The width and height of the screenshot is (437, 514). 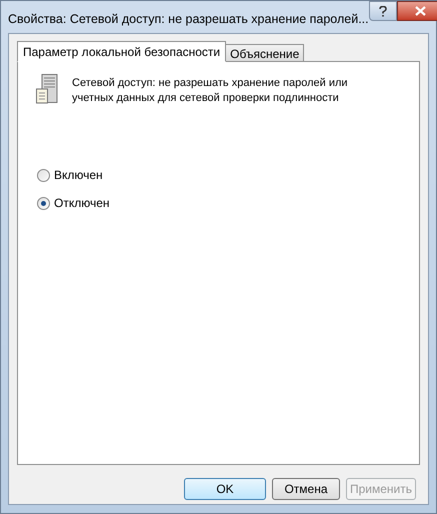 I want to click on help-button, so click(x=382, y=11).